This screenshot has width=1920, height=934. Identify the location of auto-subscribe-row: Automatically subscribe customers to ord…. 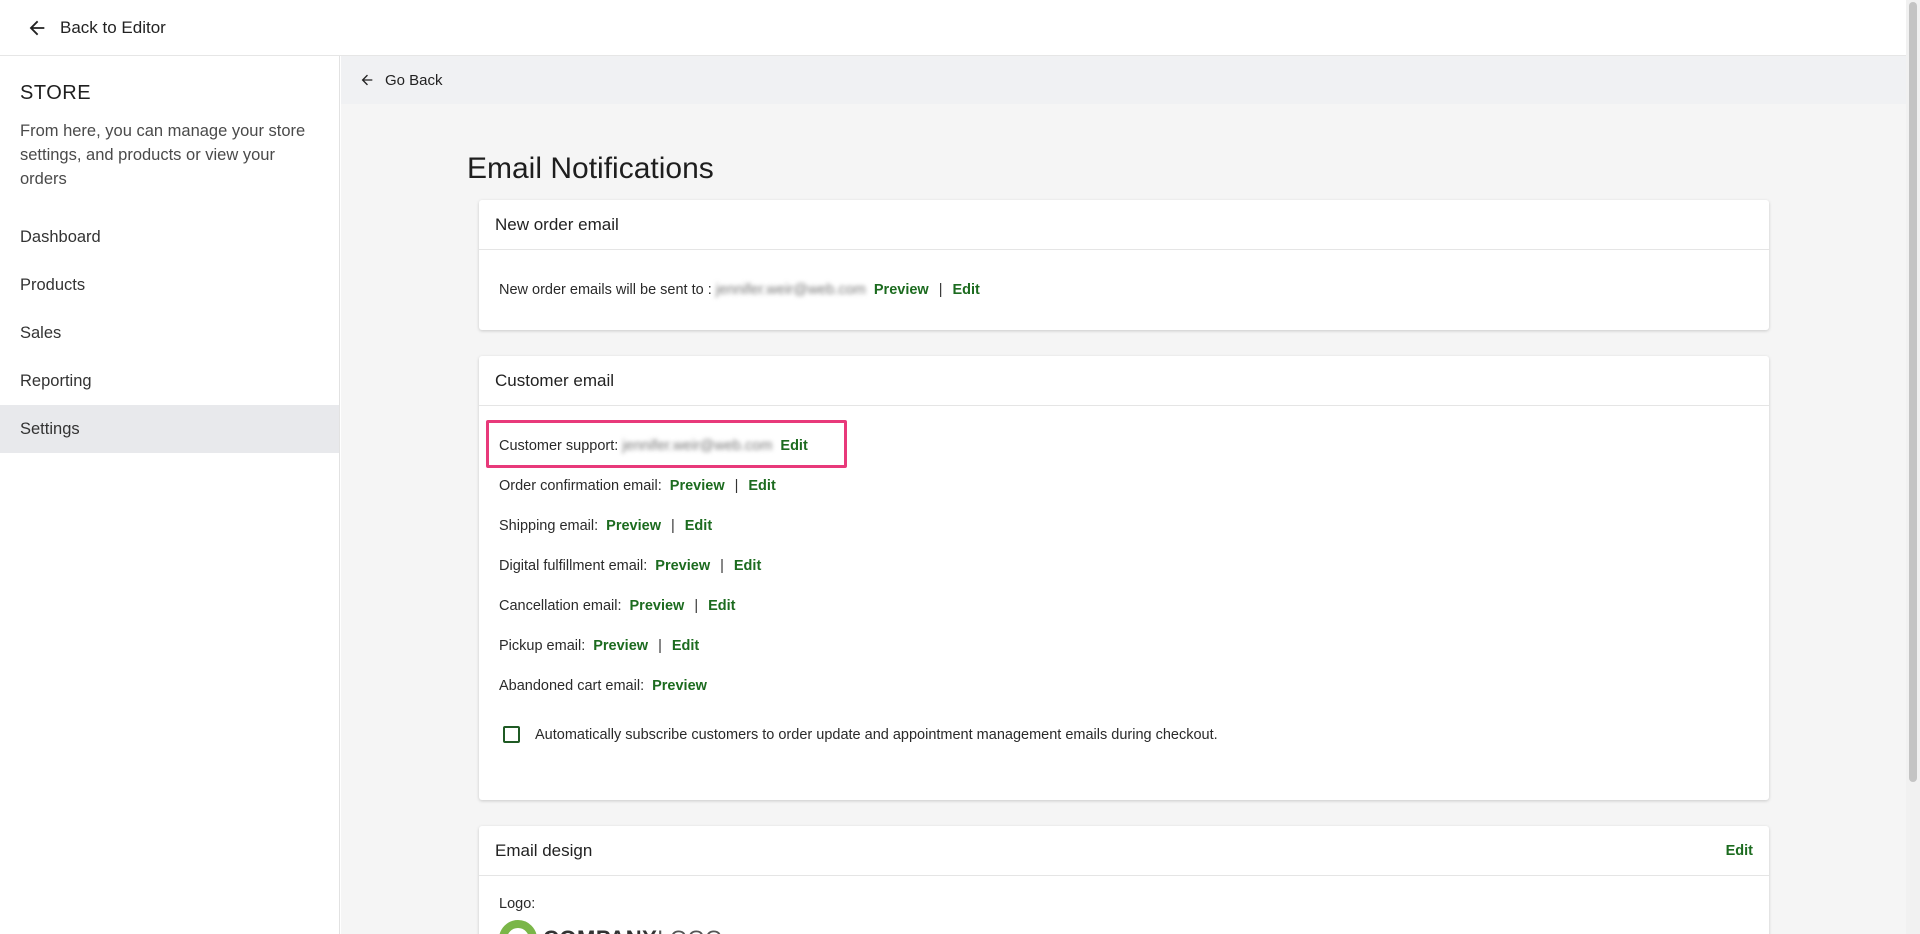
(1124, 734).